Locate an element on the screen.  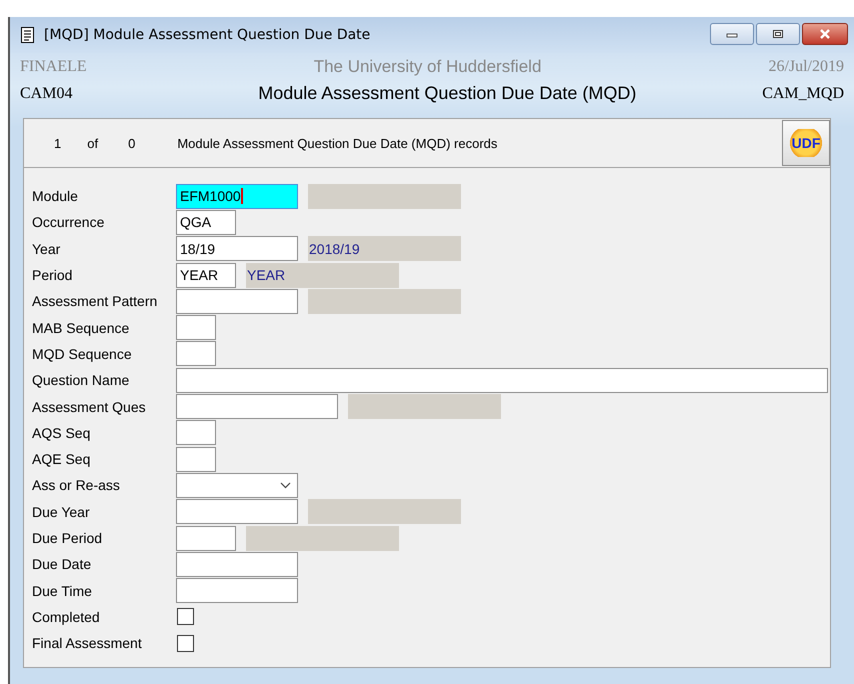
field-label: AQE Seq is located at coordinates (62, 459).